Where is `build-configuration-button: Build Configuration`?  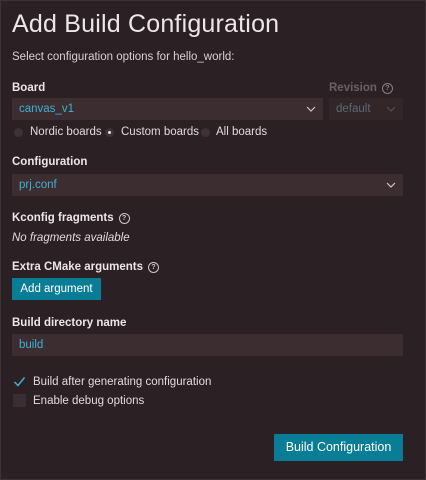 build-configuration-button: Build Configuration is located at coordinates (338, 447).